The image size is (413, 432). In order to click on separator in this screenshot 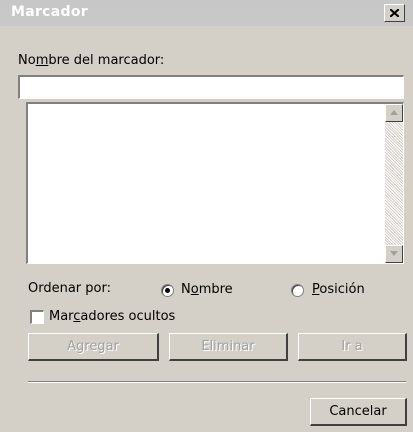, I will do `click(217, 382)`.